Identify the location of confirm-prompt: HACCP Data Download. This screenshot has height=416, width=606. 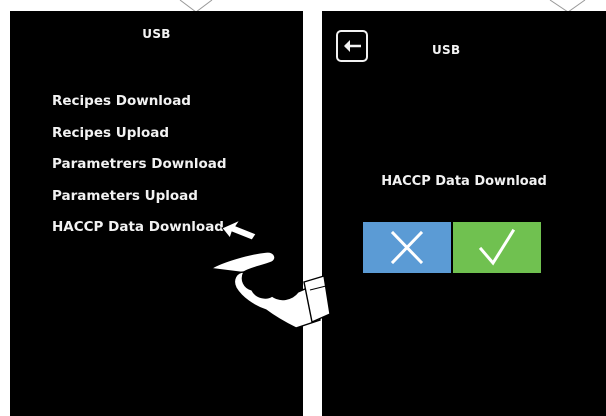
(464, 181).